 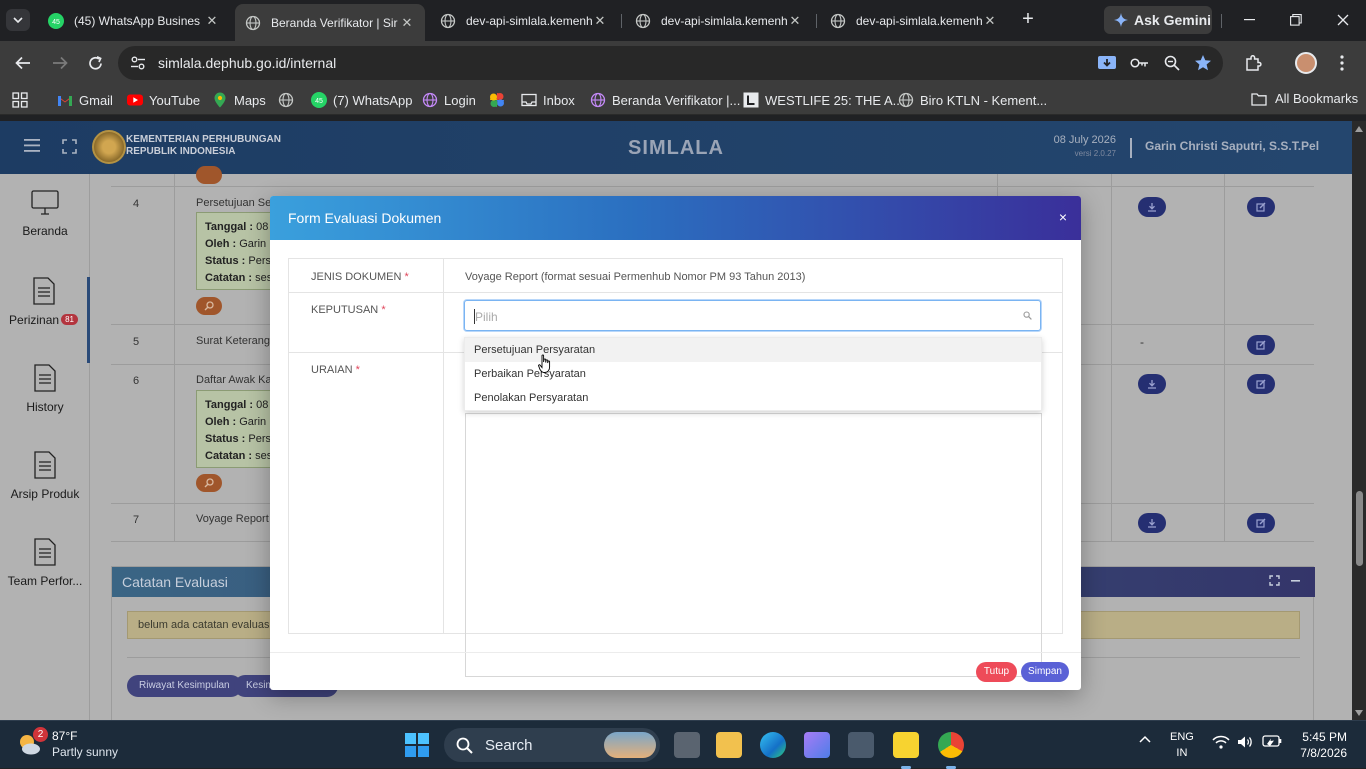 What do you see at coordinates (20, 100) in the screenshot?
I see `apps-button` at bounding box center [20, 100].